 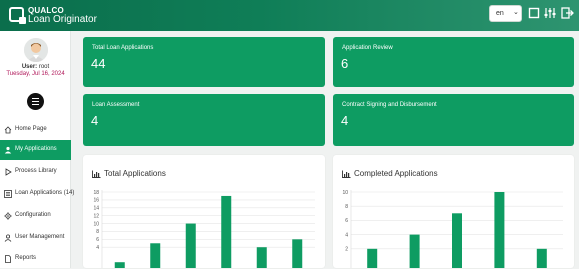 What do you see at coordinates (204, 62) in the screenshot?
I see `card-total-loan-applications: Total Loan Applications 44` at bounding box center [204, 62].